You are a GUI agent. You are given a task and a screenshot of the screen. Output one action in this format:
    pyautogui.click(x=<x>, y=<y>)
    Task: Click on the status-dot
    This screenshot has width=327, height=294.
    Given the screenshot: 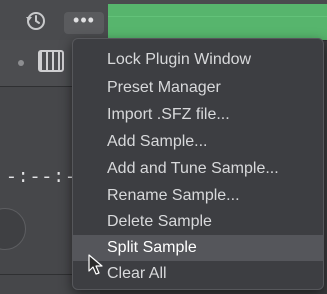 What is the action you would take?
    pyautogui.click(x=21, y=63)
    